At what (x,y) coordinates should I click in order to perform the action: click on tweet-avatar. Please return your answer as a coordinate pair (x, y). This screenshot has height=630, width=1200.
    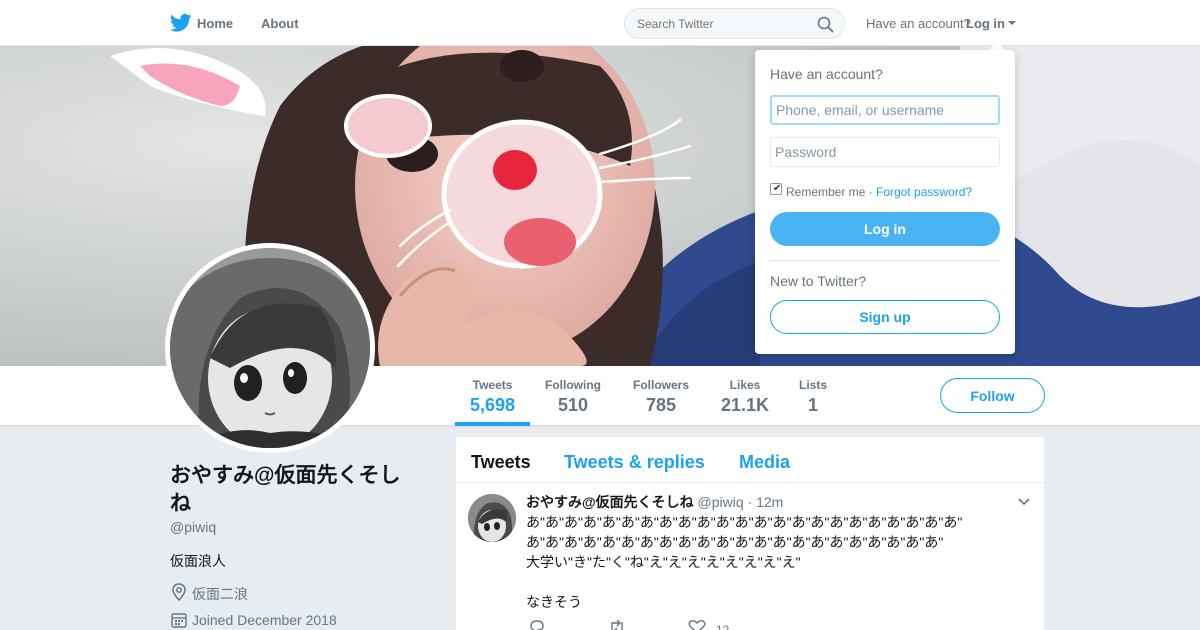
    Looking at the image, I should click on (492, 518).